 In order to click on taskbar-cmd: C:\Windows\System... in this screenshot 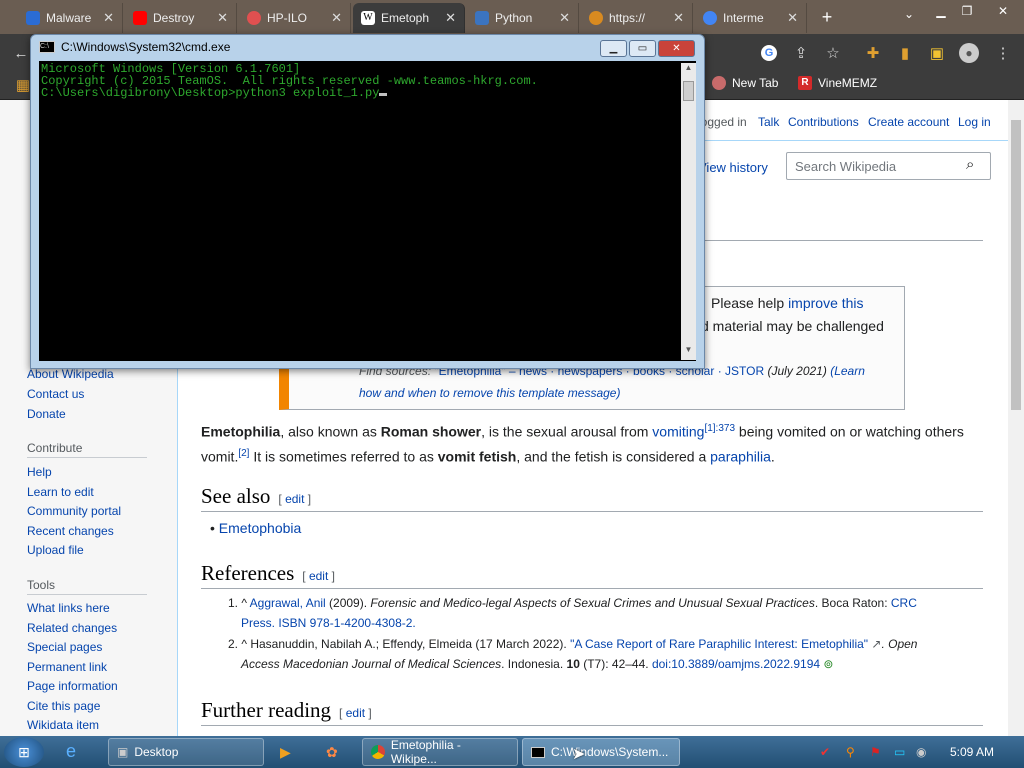, I will do `click(601, 752)`.